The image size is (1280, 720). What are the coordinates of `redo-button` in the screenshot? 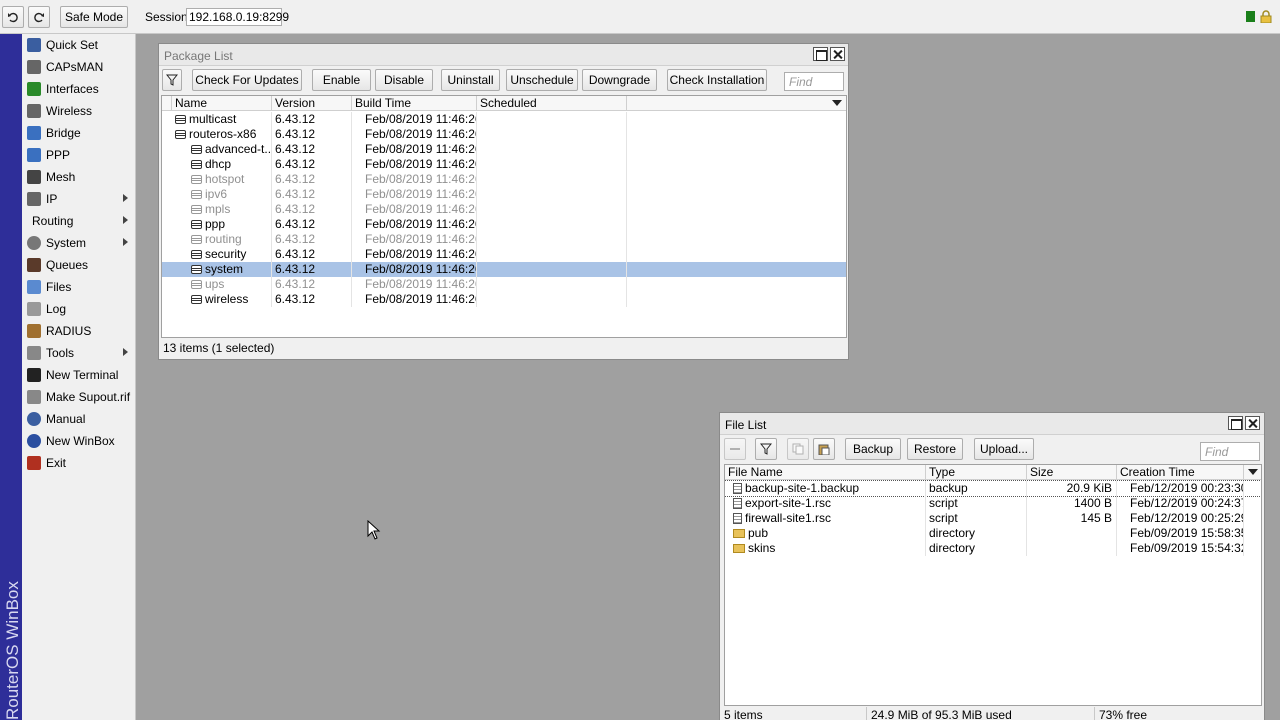 It's located at (39, 17).